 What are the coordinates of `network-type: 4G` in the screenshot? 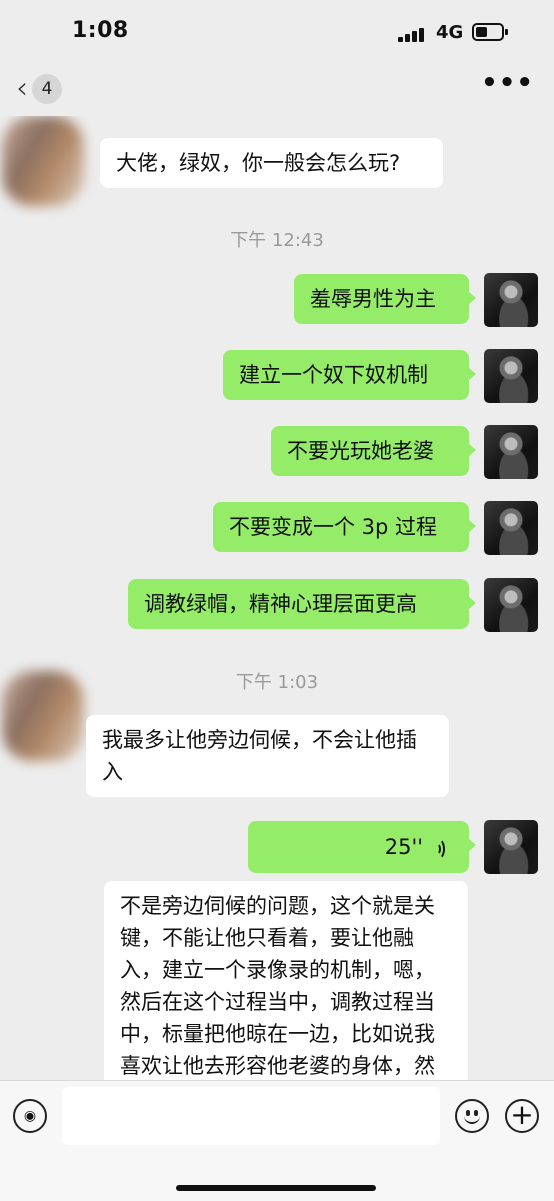 It's located at (450, 32).